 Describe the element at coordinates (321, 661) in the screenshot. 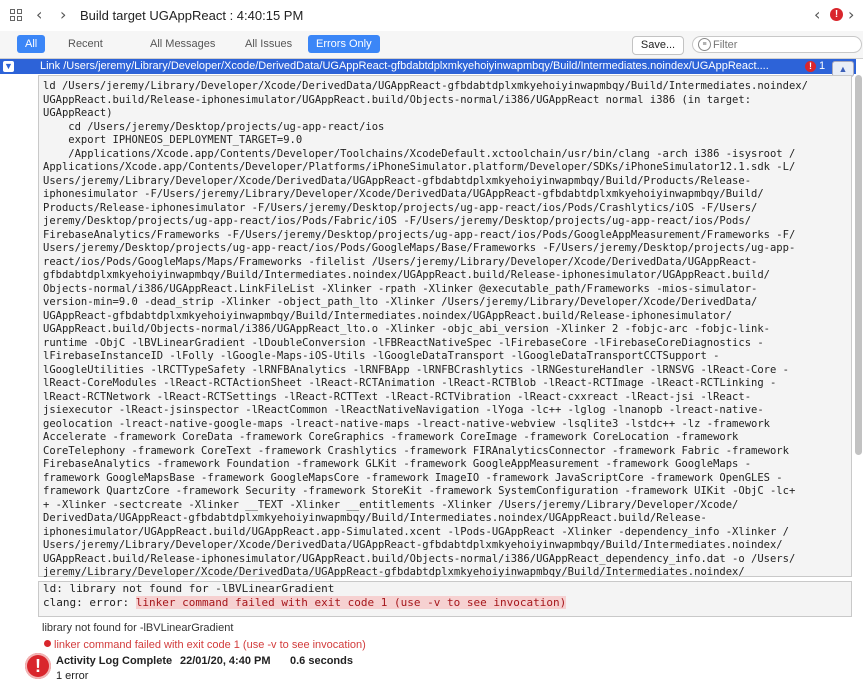

I see `activity-log-duration: 0.6 seconds` at that location.